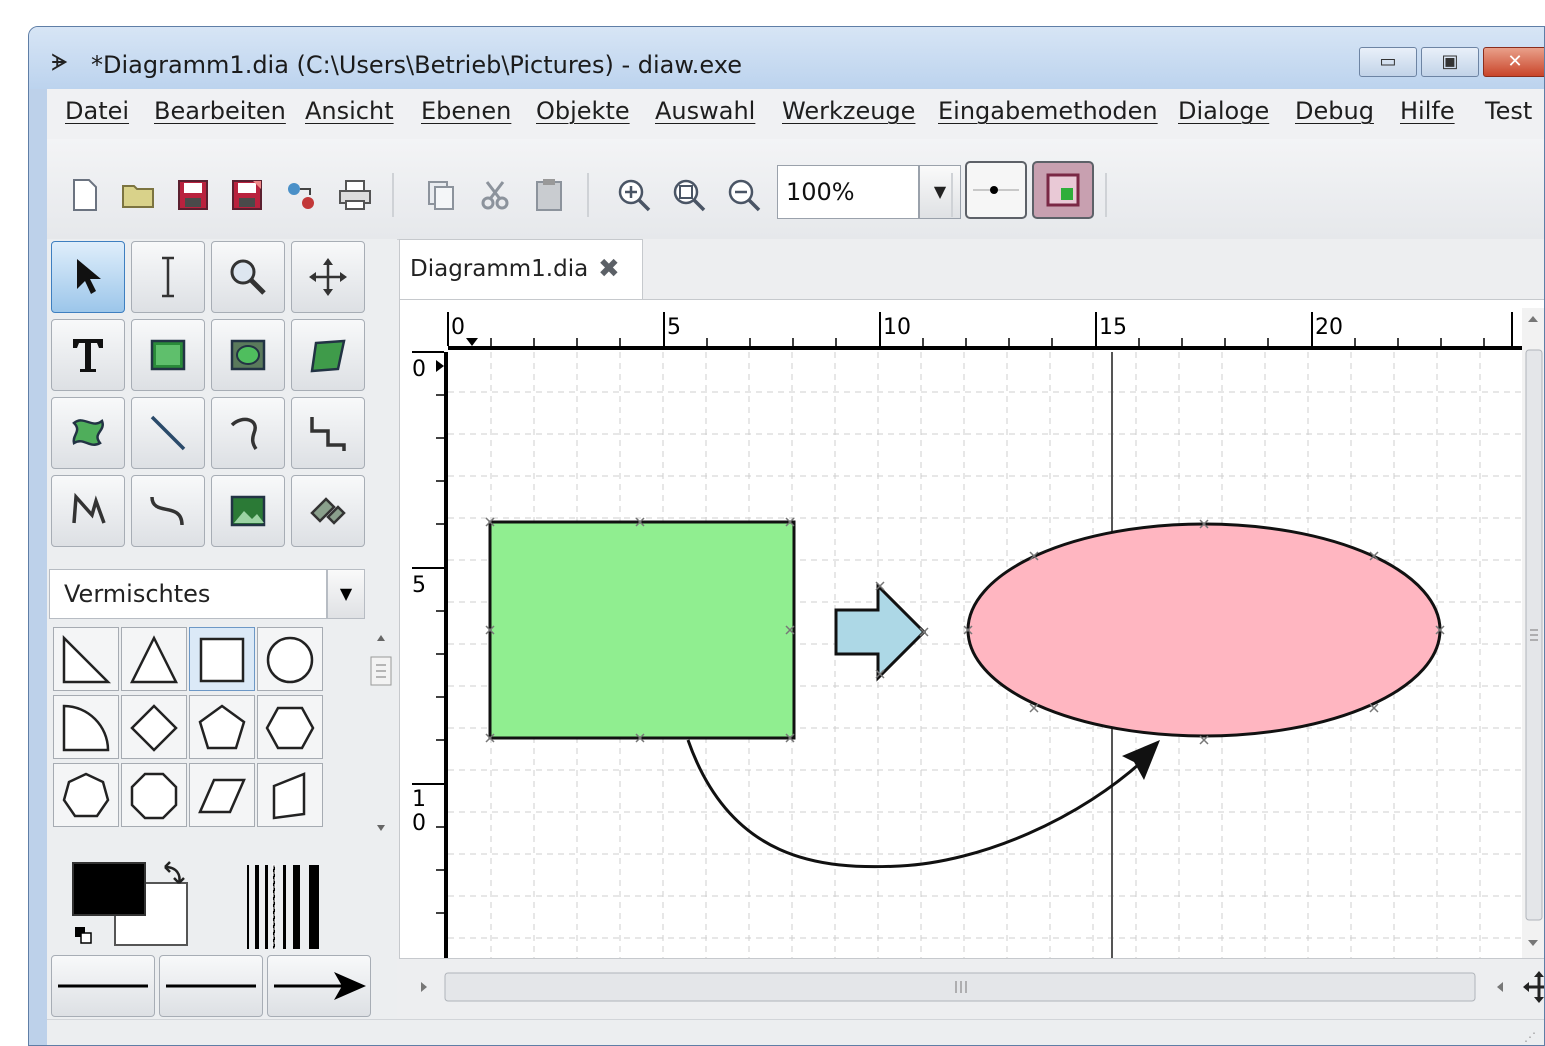 The height and width of the screenshot is (1046, 1545). I want to click on shapes-scrollbar, so click(381, 732).